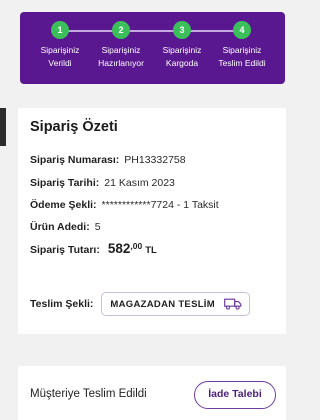 This screenshot has width=320, height=420. What do you see at coordinates (242, 57) in the screenshot?
I see `step-label: Siparişiniz Teslim Edildi` at bounding box center [242, 57].